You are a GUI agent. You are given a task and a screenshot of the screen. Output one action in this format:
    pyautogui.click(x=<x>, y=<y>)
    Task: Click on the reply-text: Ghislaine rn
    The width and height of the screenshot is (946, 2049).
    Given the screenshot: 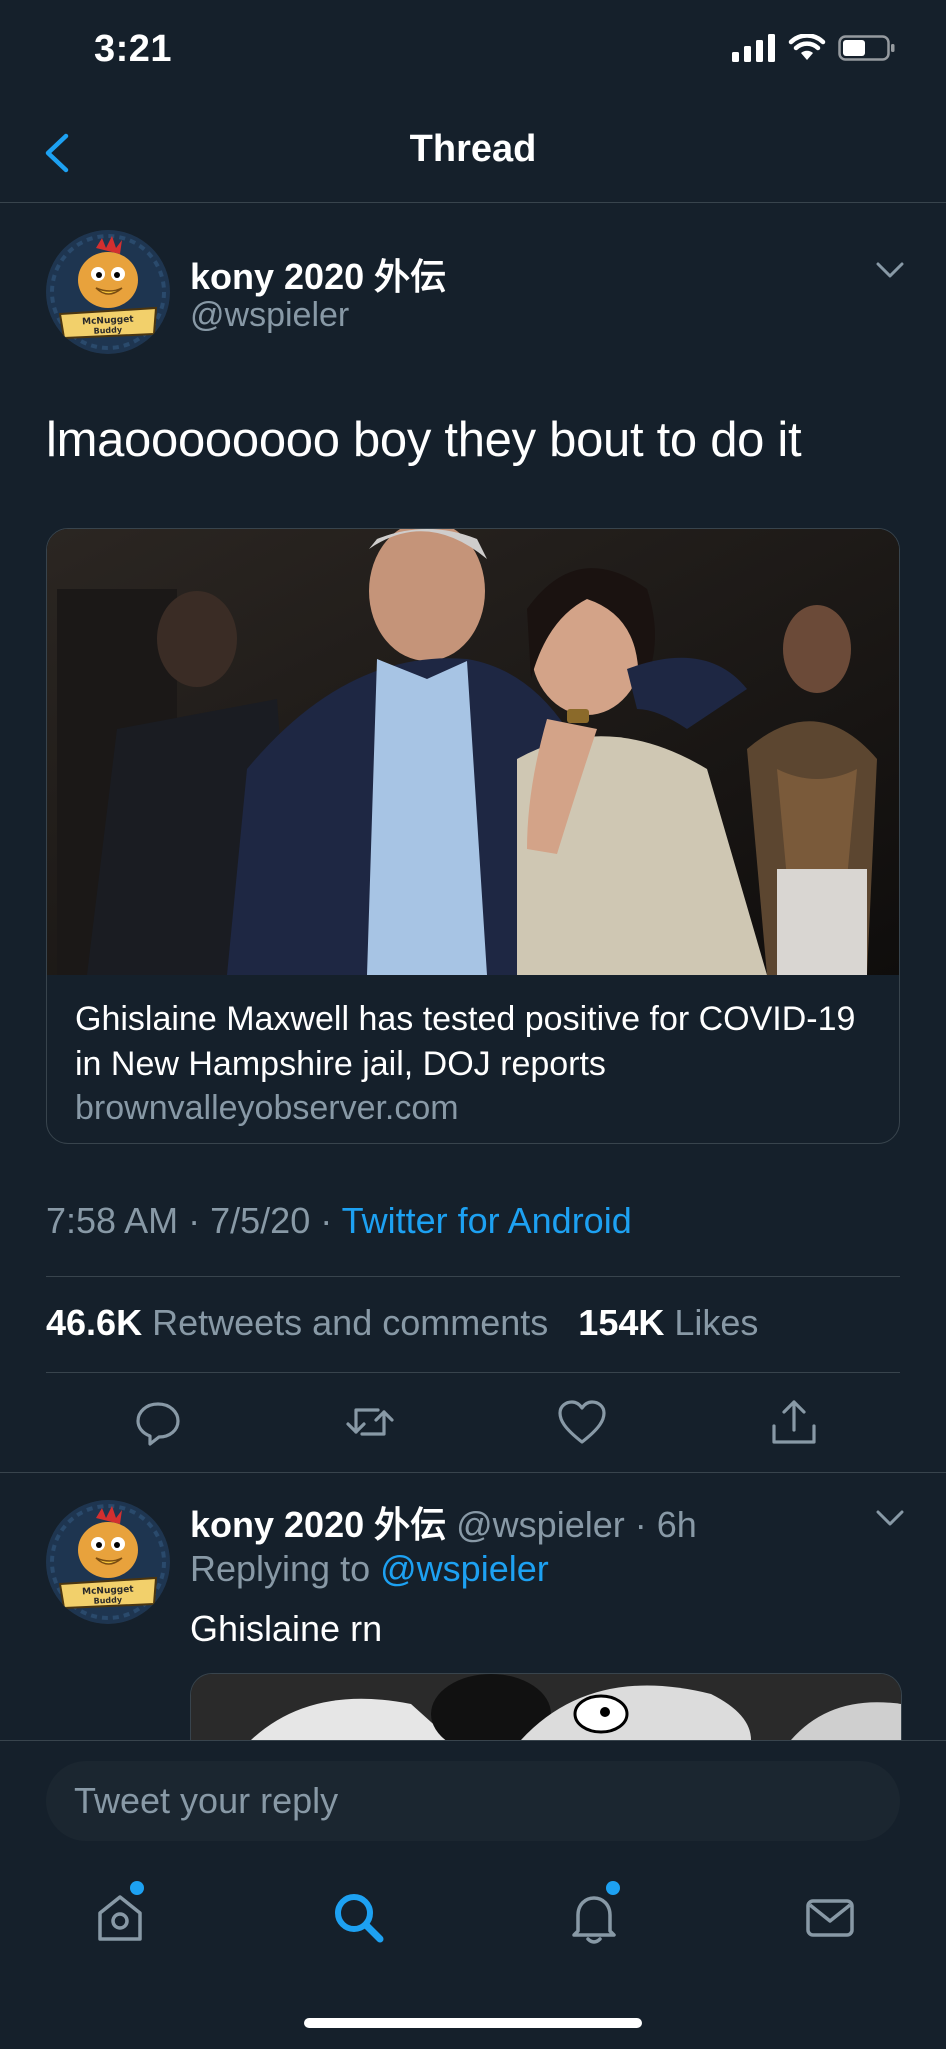 What is the action you would take?
    pyautogui.click(x=286, y=1628)
    